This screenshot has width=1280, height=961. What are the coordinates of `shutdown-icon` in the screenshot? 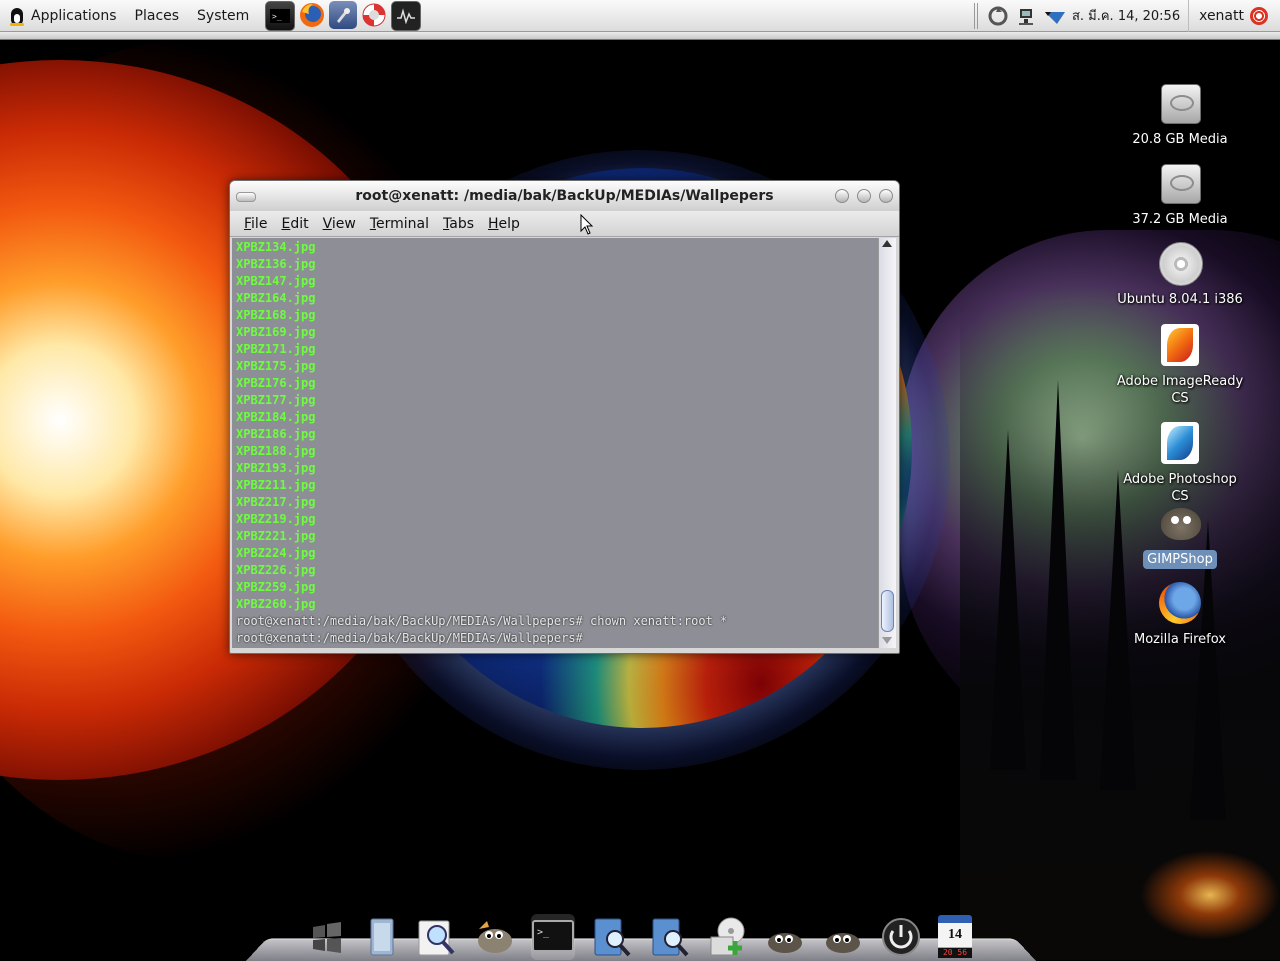 It's located at (1259, 15).